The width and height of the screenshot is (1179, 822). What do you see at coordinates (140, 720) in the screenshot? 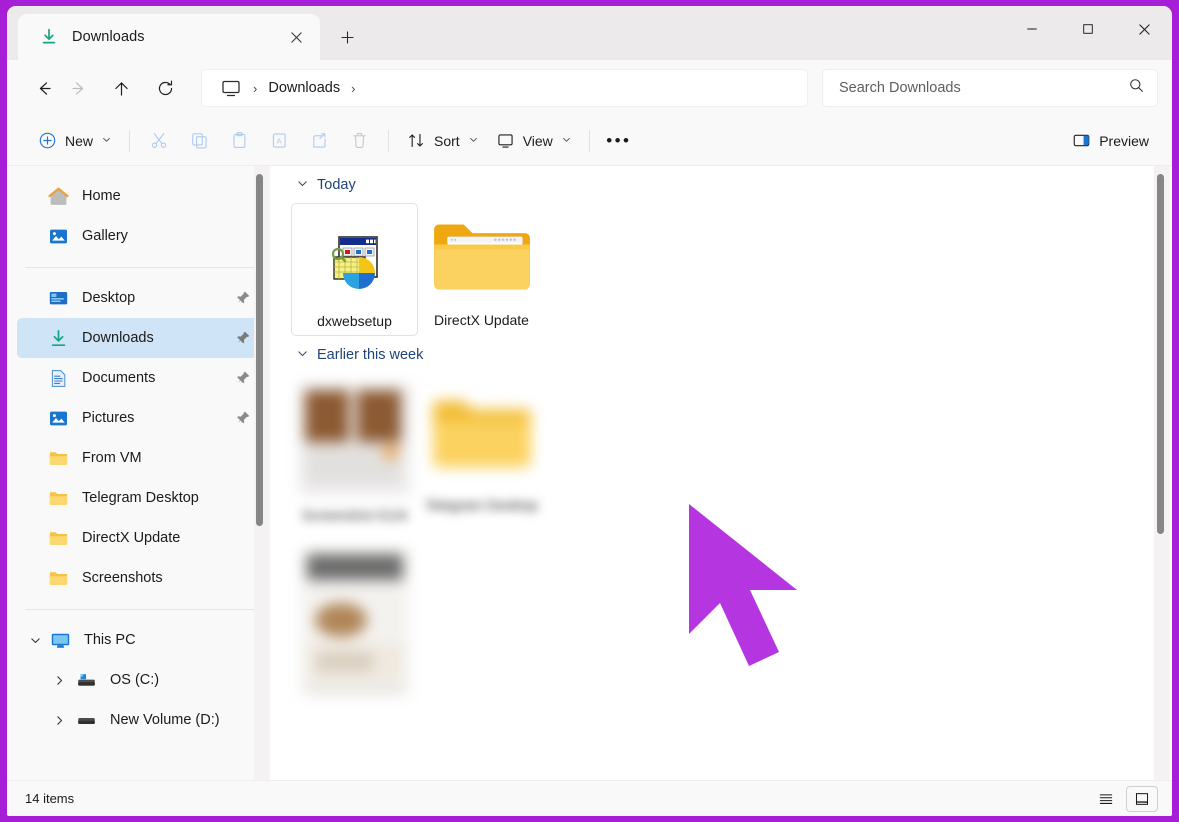
I see `sidebar-item-new-volume-d: New Volume (D:)` at bounding box center [140, 720].